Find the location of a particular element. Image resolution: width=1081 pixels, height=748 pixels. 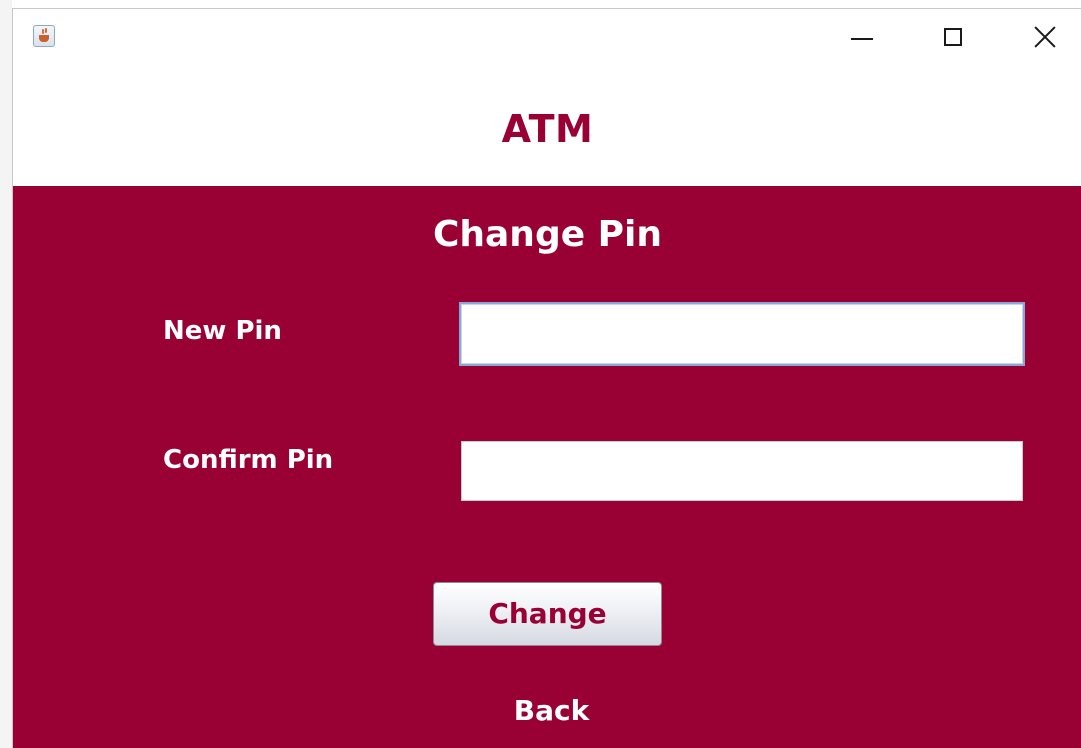

java-cup-icon is located at coordinates (44, 36).